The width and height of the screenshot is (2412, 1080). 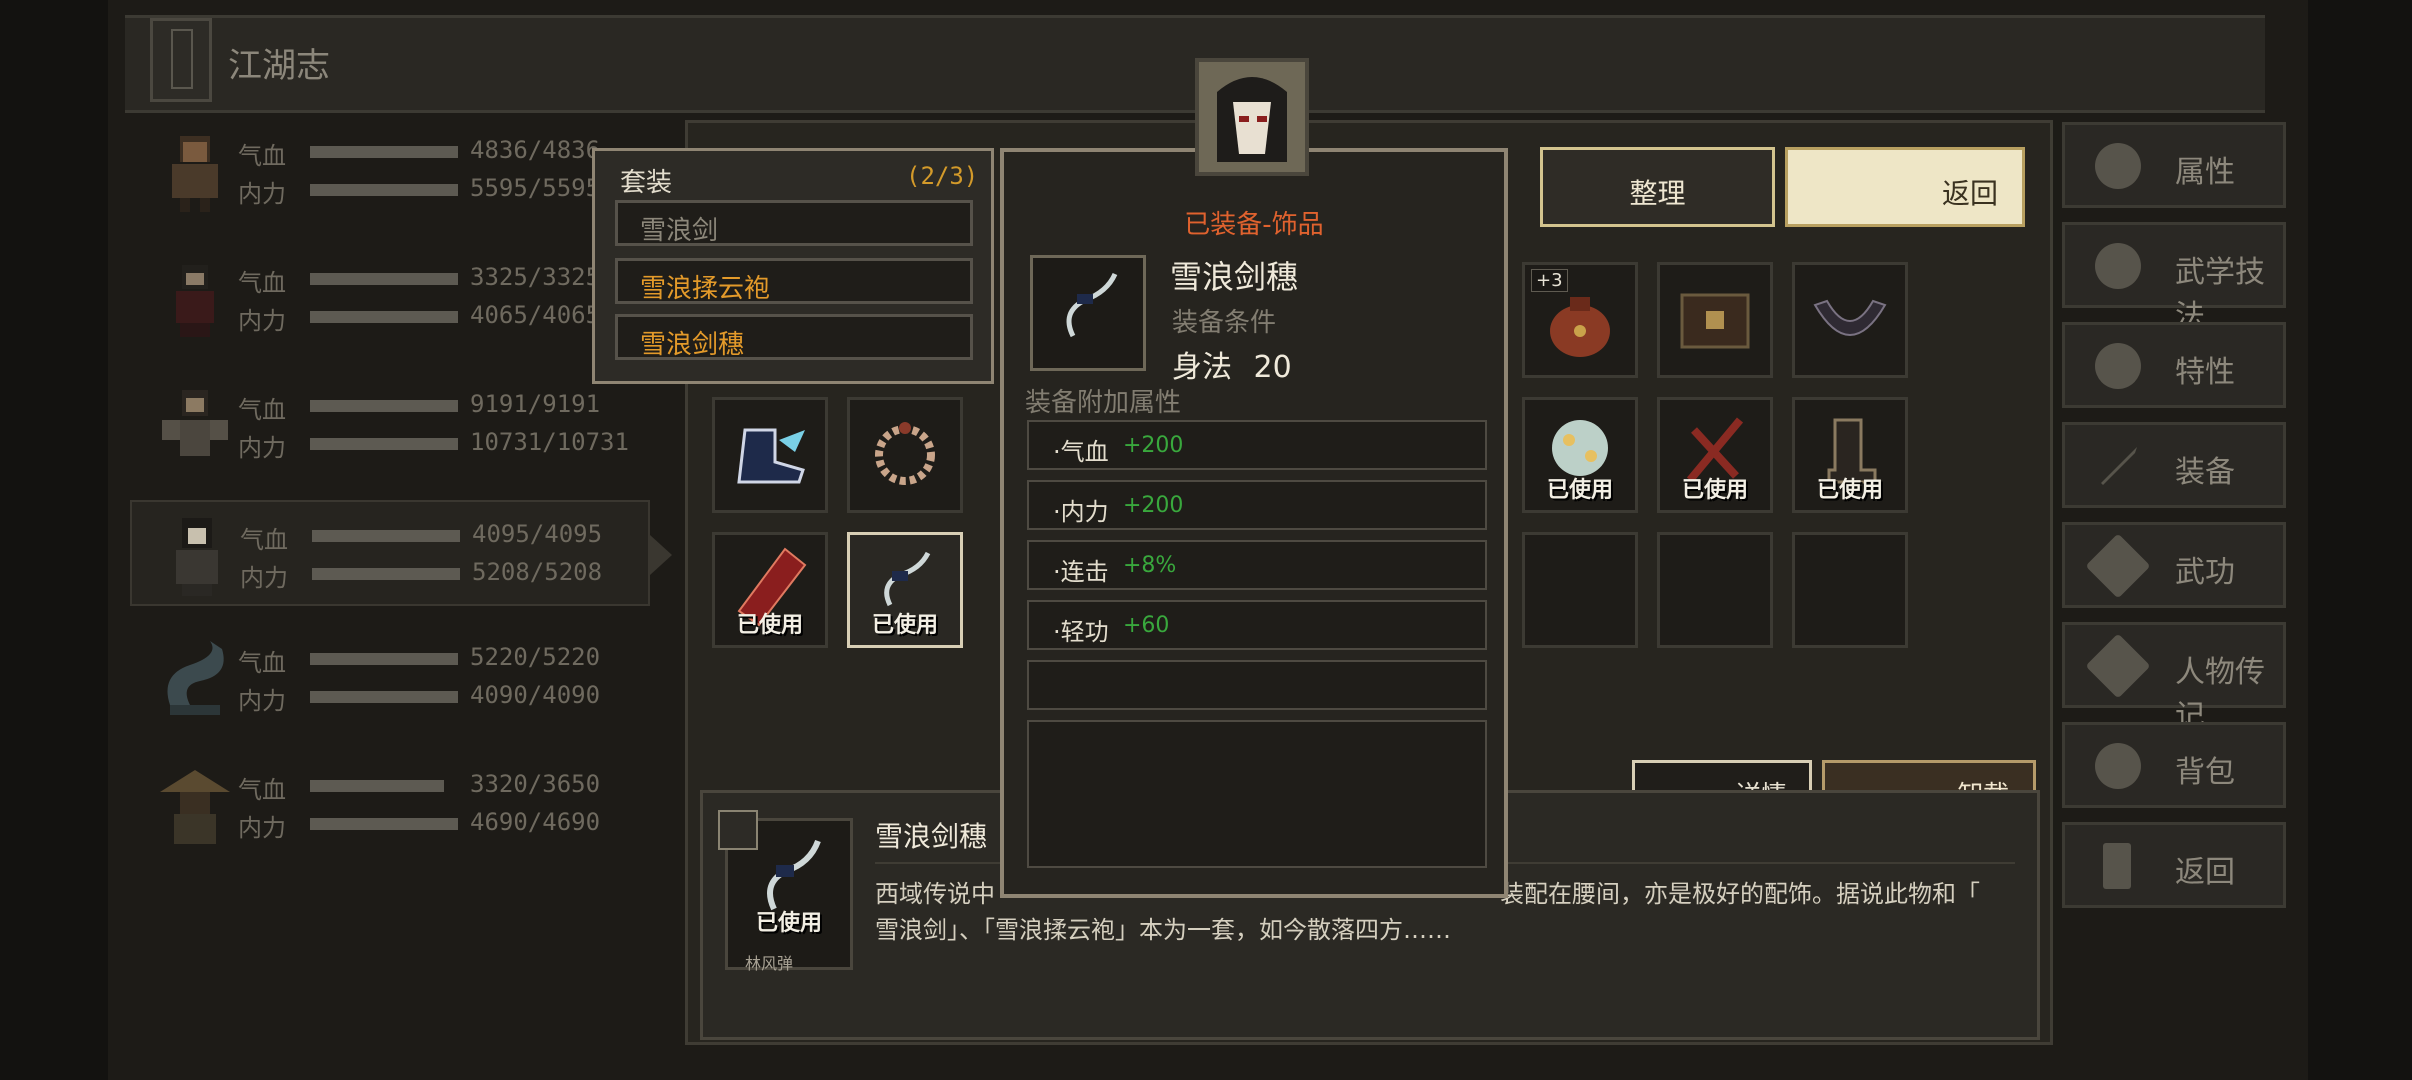 I want to click on set-item: 雪浪揉云袍, so click(x=794, y=281).